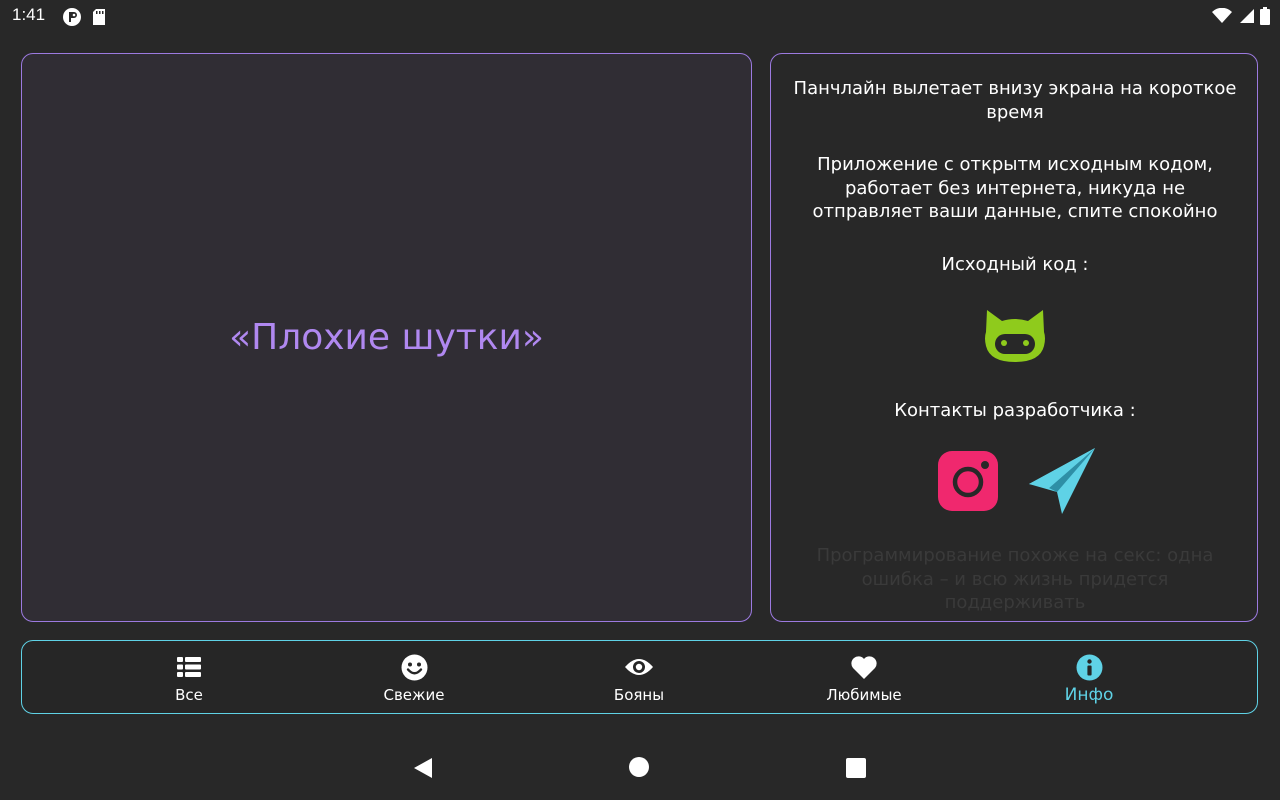 Image resolution: width=1280 pixels, height=800 pixels. Describe the element at coordinates (189, 667) in the screenshot. I see `list-icon` at that location.